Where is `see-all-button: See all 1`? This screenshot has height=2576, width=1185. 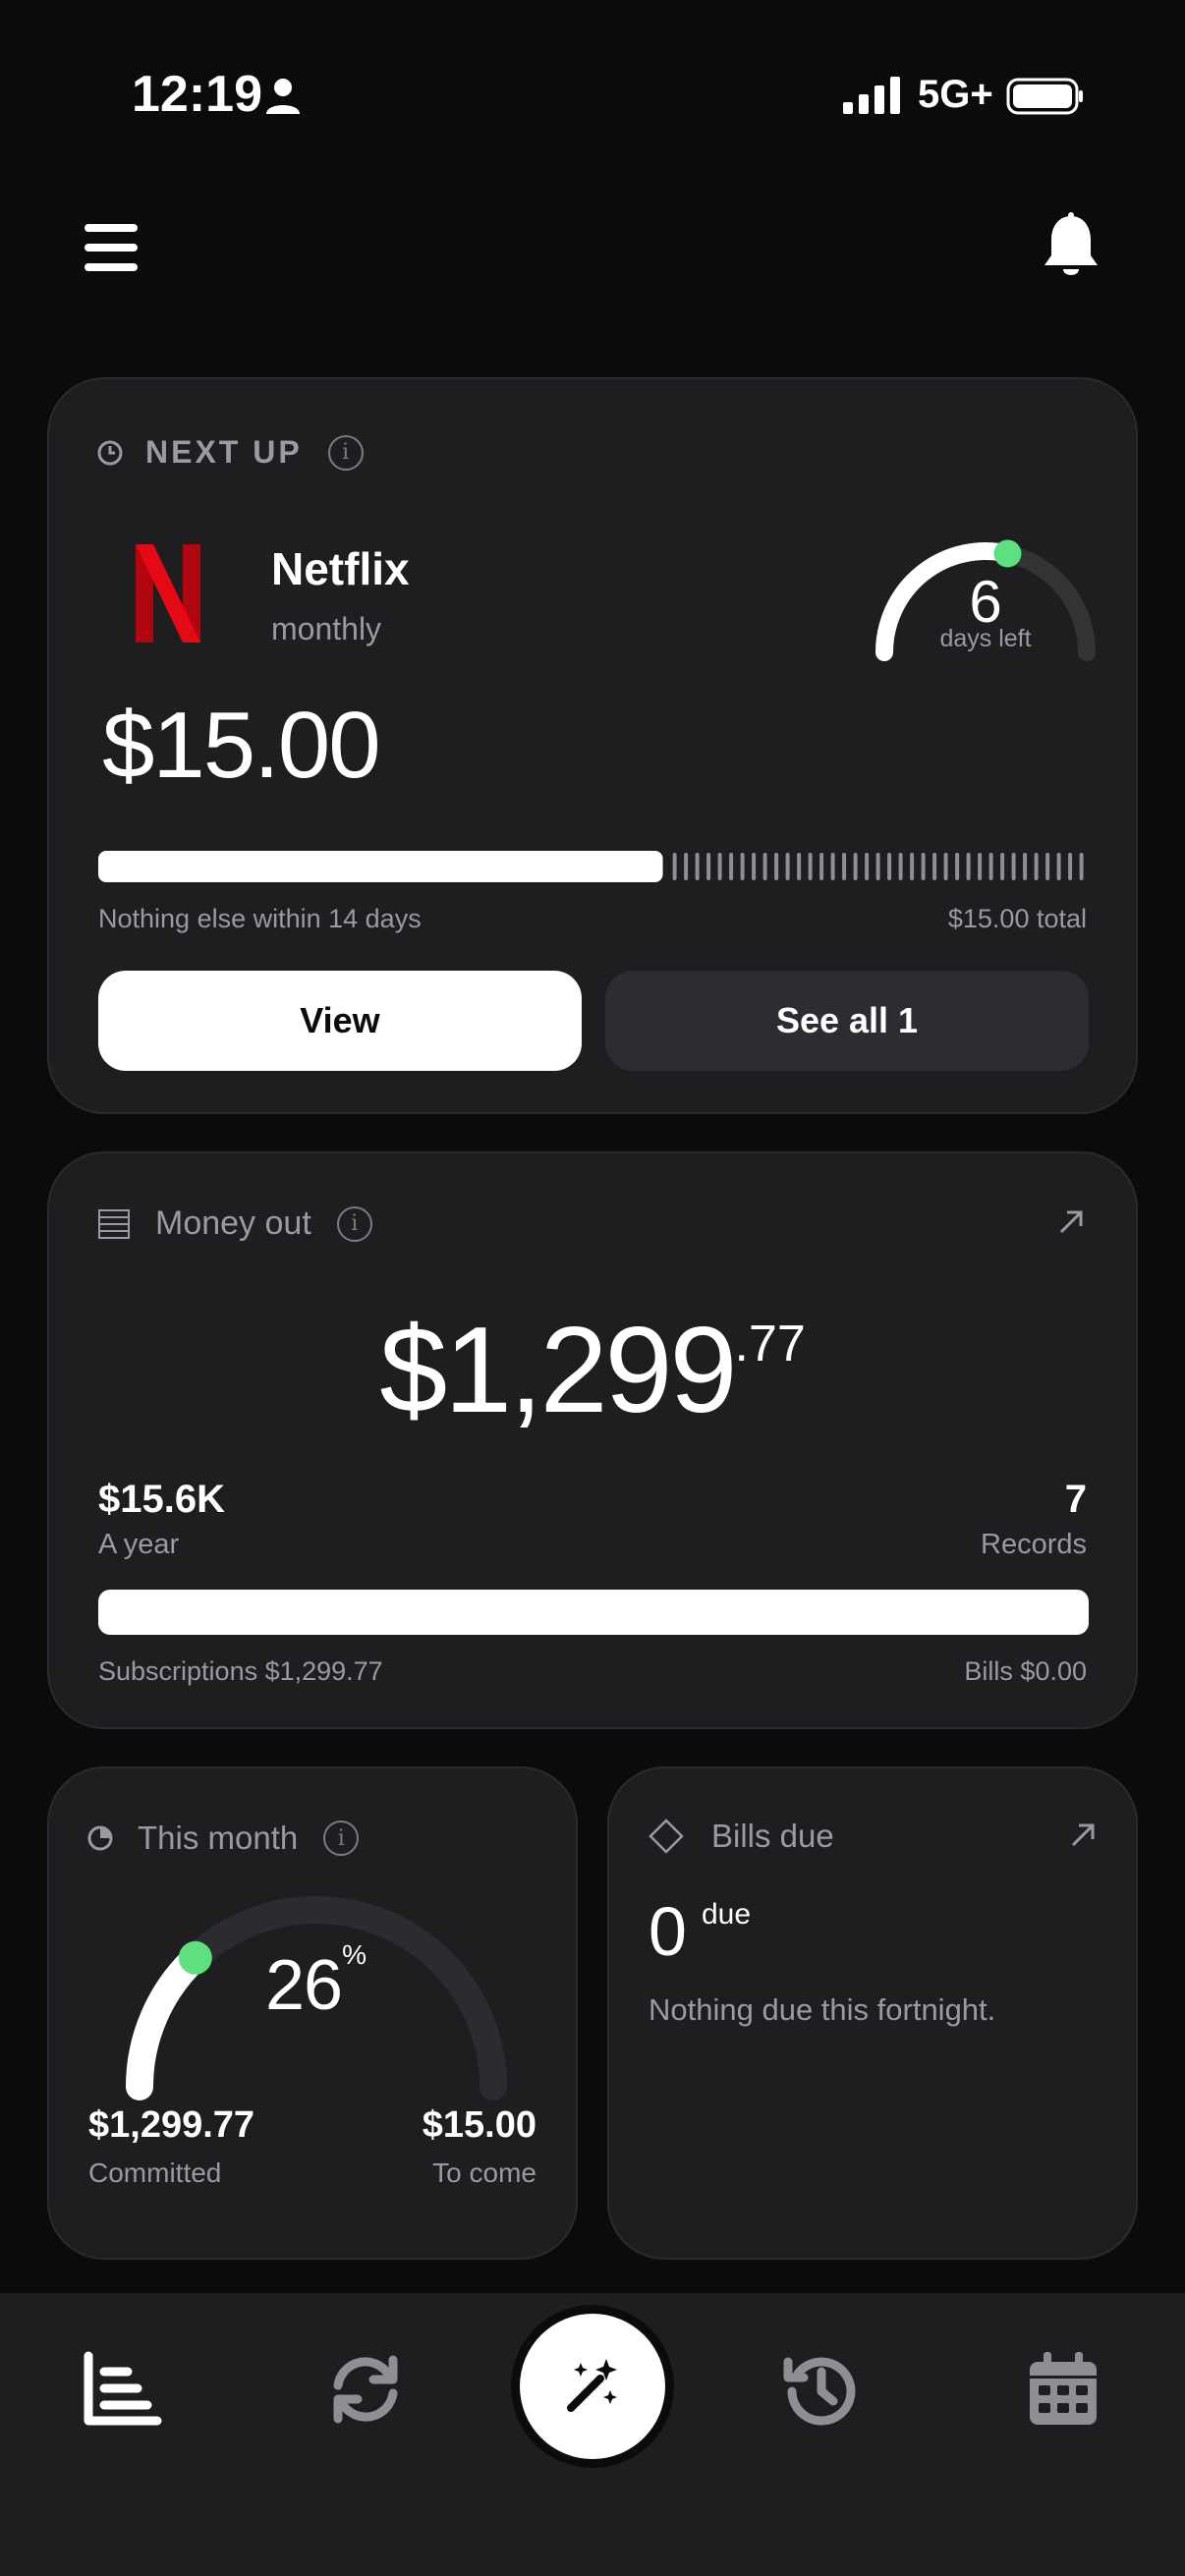
see-all-button: See all 1 is located at coordinates (847, 1021).